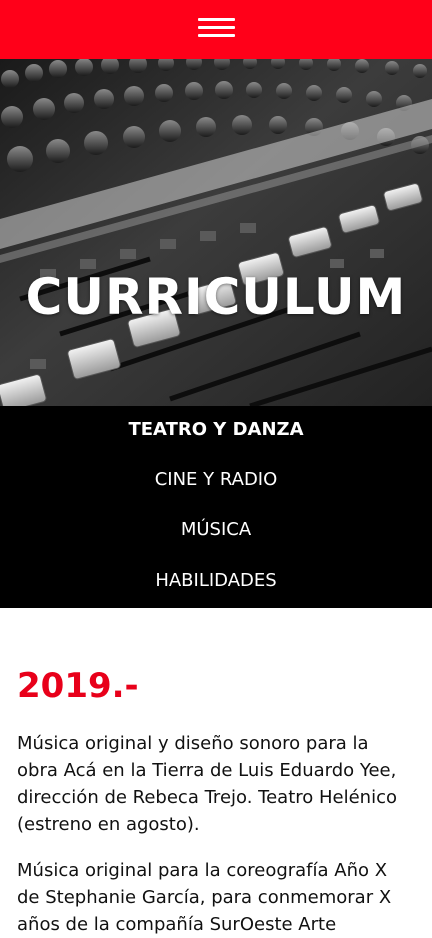  I want to click on nav-item-habilidades: HABILIDADES, so click(216, 581).